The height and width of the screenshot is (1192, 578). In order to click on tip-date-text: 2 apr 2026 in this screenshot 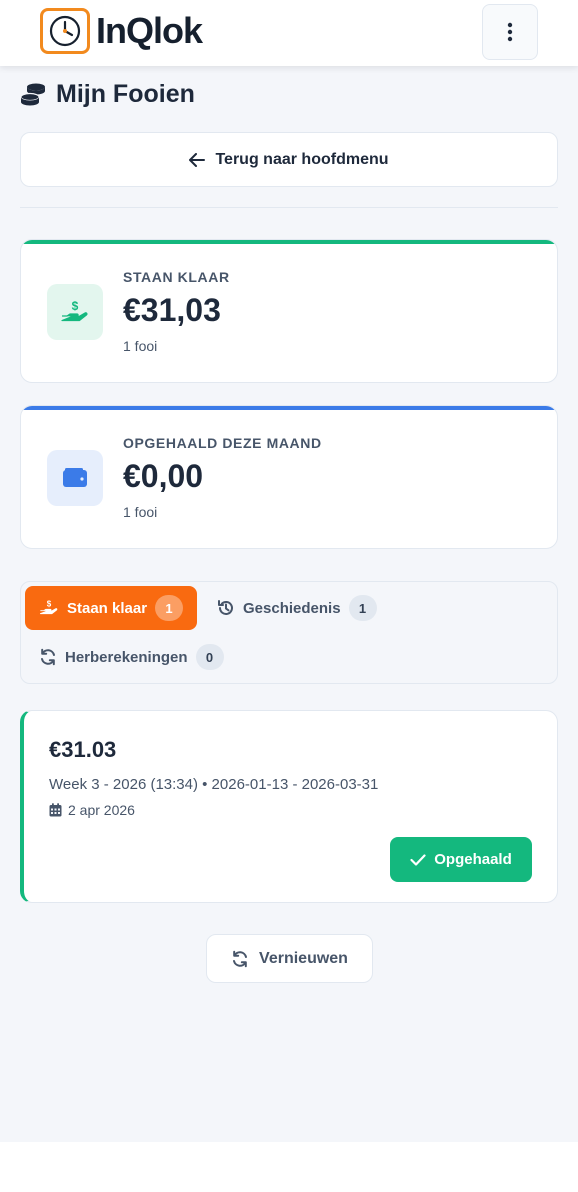, I will do `click(101, 810)`.